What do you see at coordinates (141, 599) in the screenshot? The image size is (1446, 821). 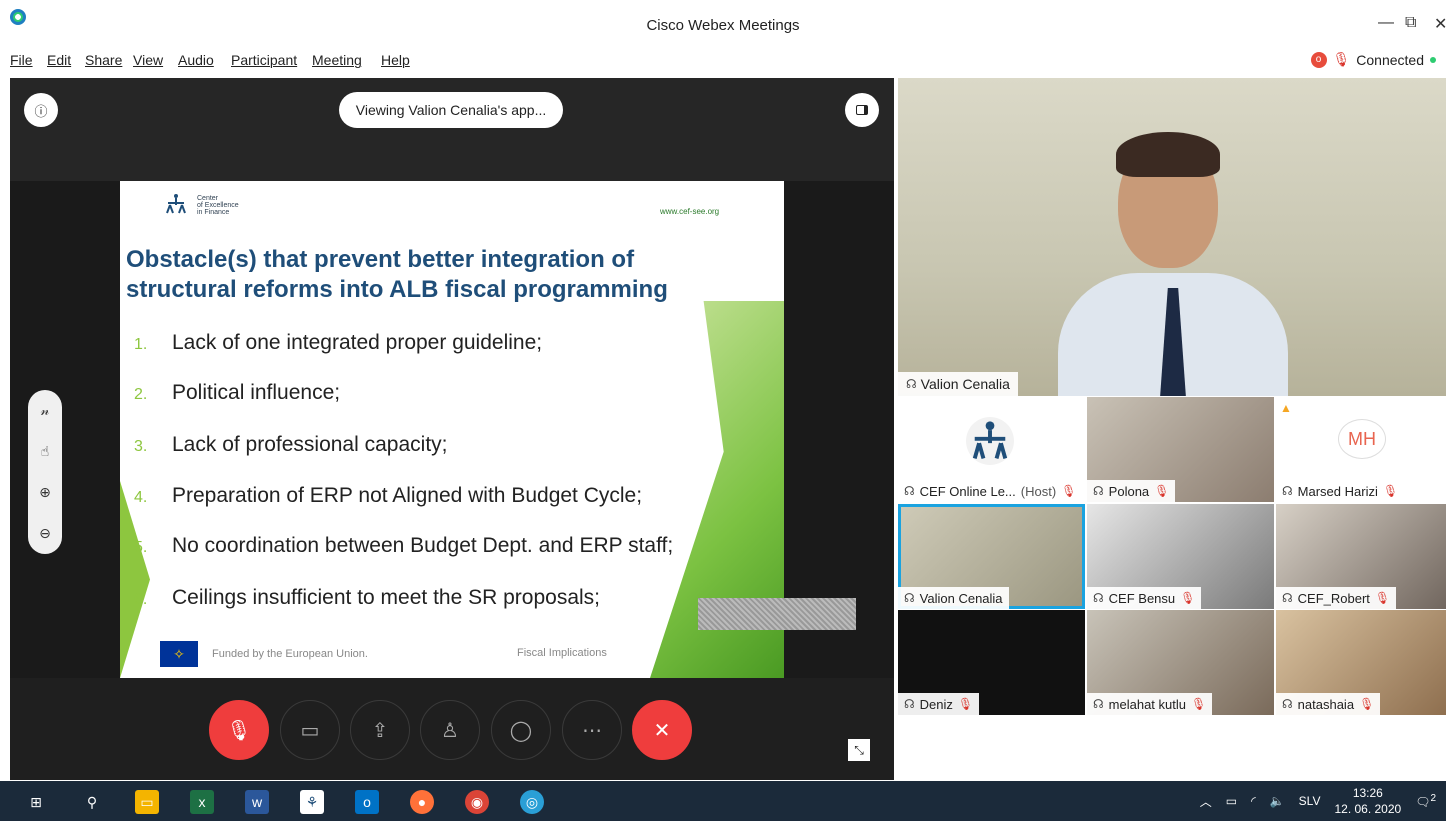 I see `slide-item-number: 6.` at bounding box center [141, 599].